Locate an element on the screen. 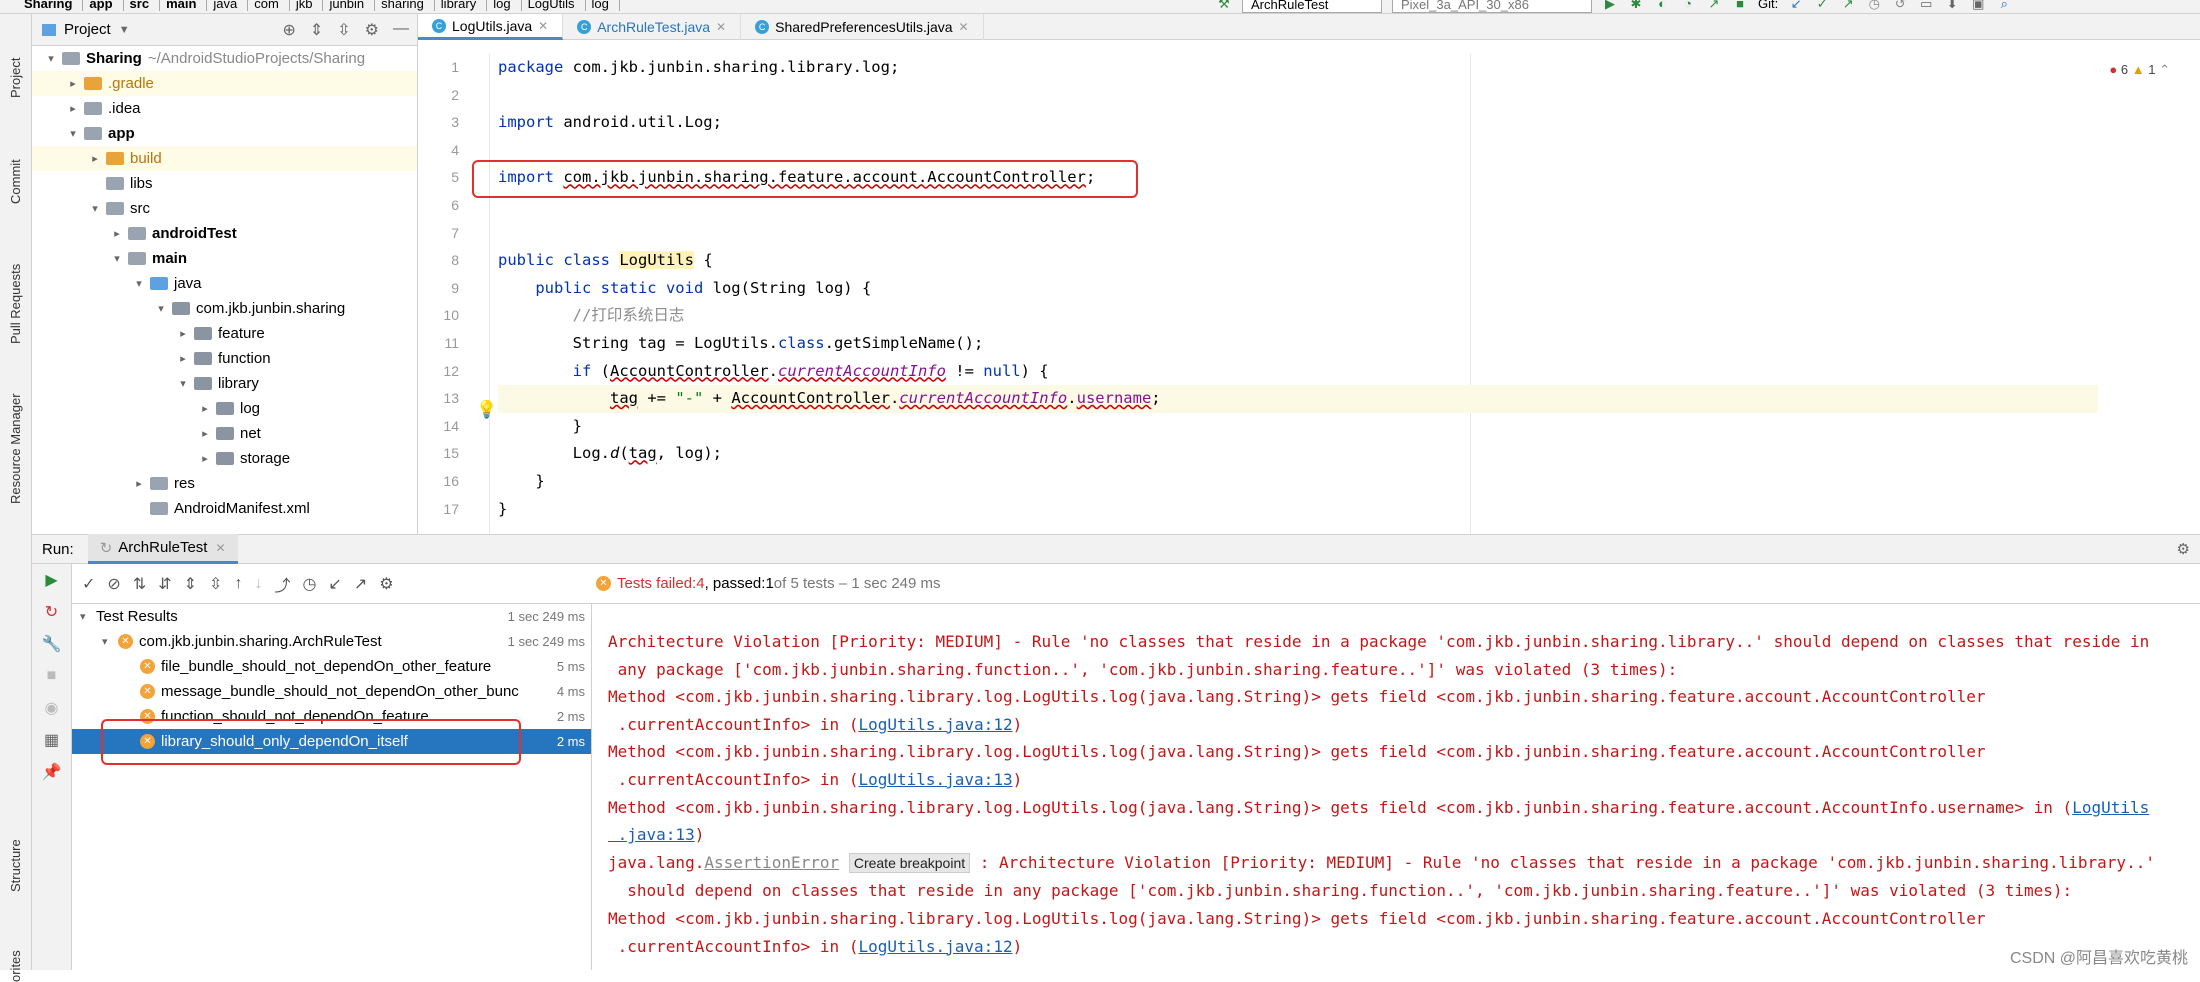  git-rollback-icon: ↺ is located at coordinates (1900, 5).